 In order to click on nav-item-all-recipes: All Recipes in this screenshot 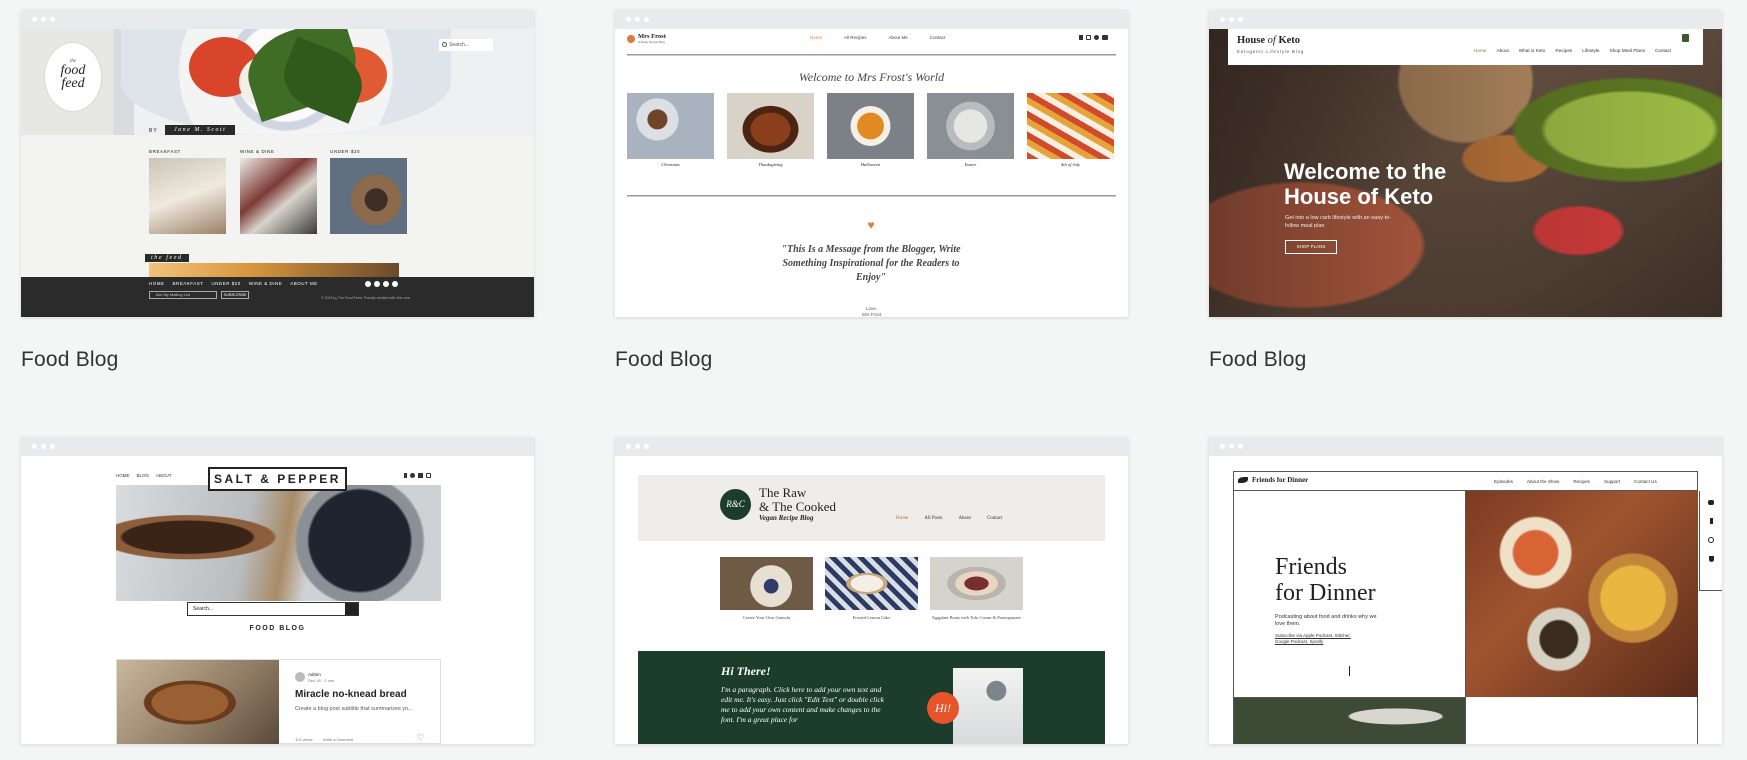, I will do `click(855, 37)`.